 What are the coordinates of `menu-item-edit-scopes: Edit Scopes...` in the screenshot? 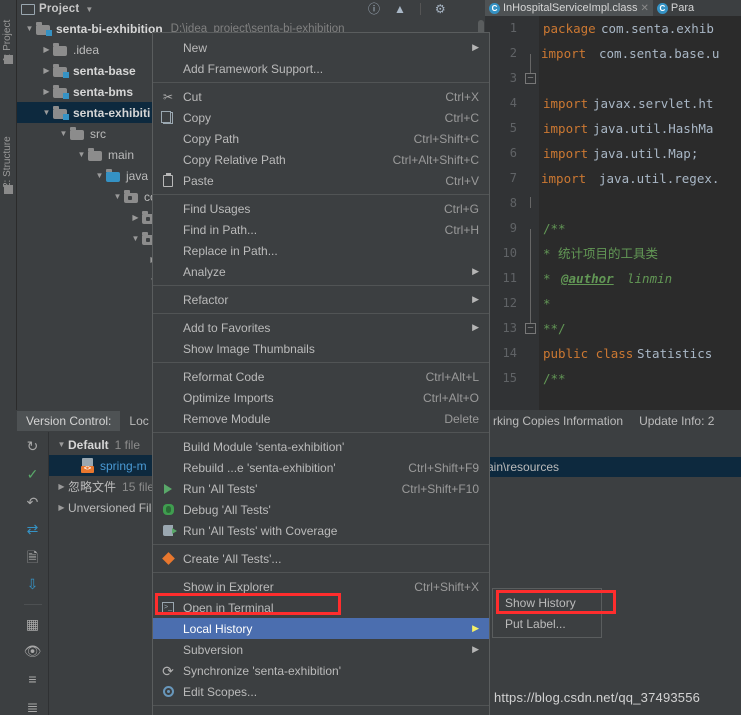 It's located at (321, 691).